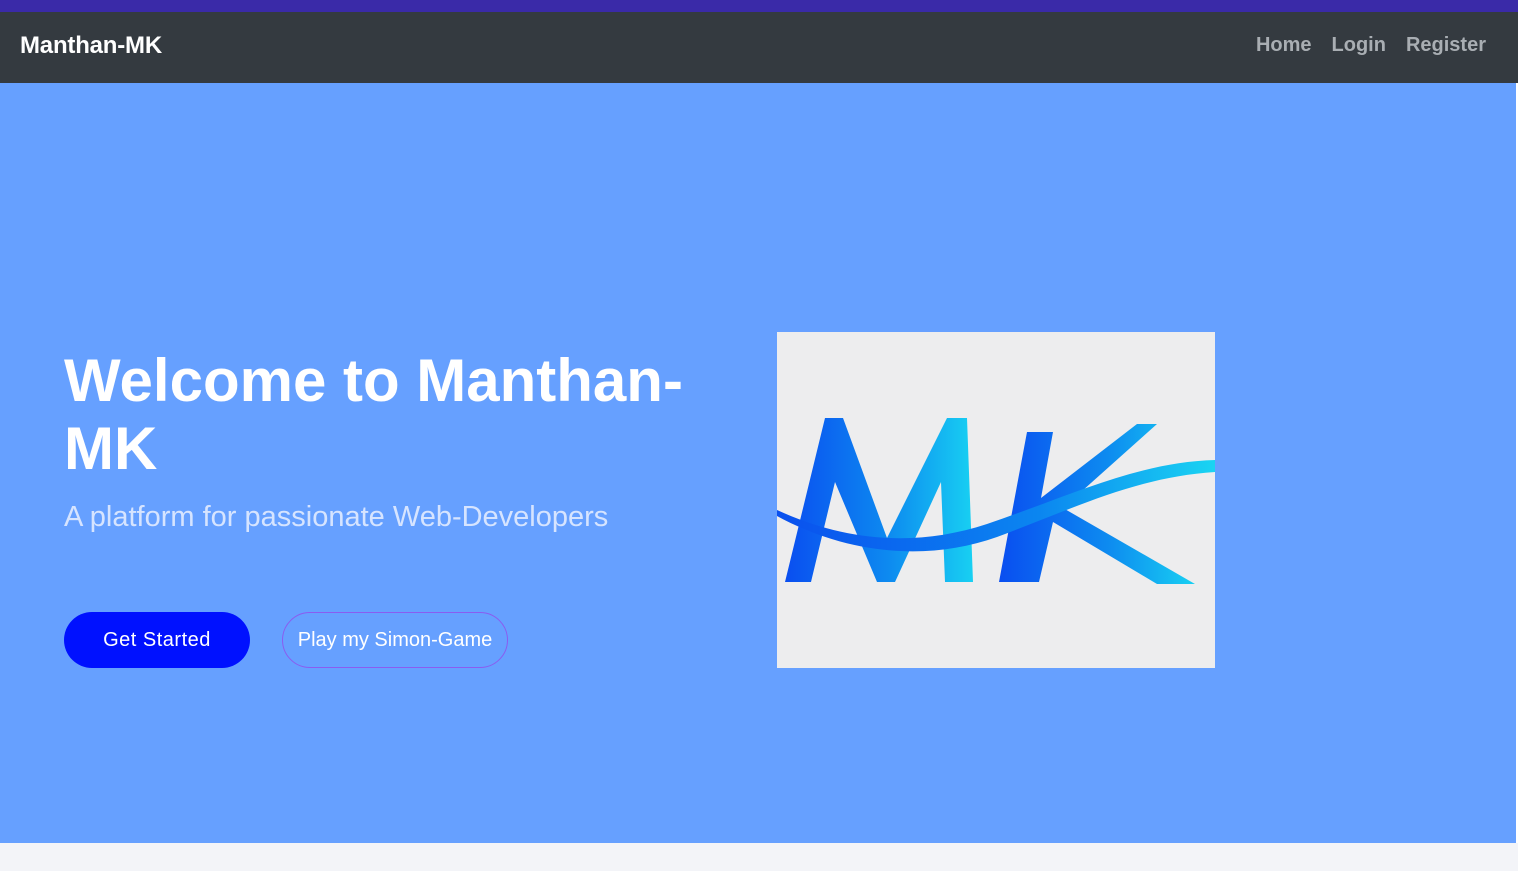 The width and height of the screenshot is (1518, 871). What do you see at coordinates (759, 47) in the screenshot?
I see `navbar: Manthan-MK Home Login Register` at bounding box center [759, 47].